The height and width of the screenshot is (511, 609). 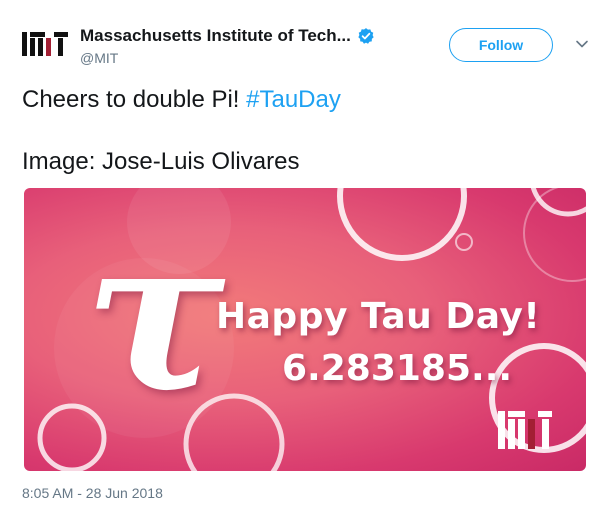 What do you see at coordinates (92, 493) in the screenshot?
I see `tweet-timestamp: 8:05 AM - 28 Jun 2018` at bounding box center [92, 493].